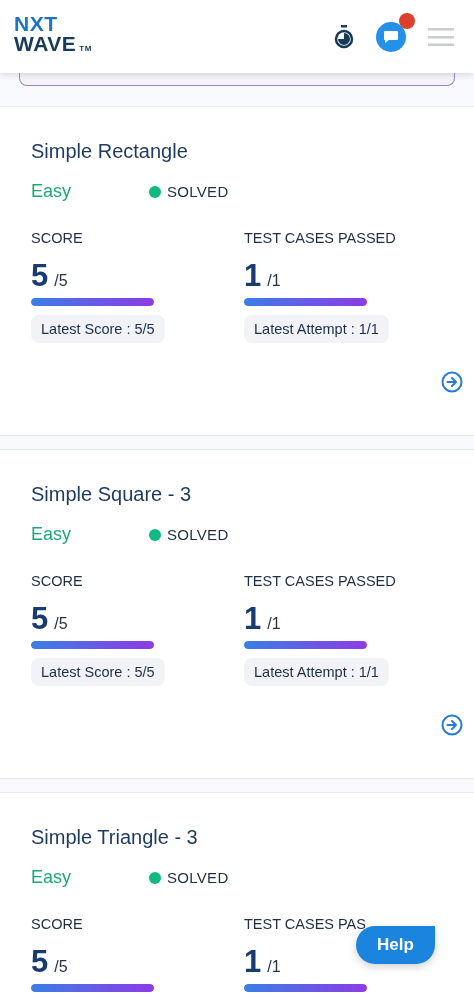 The width and height of the screenshot is (474, 1003). Describe the element at coordinates (344, 36) in the screenshot. I see `stopwatch-icon` at that location.